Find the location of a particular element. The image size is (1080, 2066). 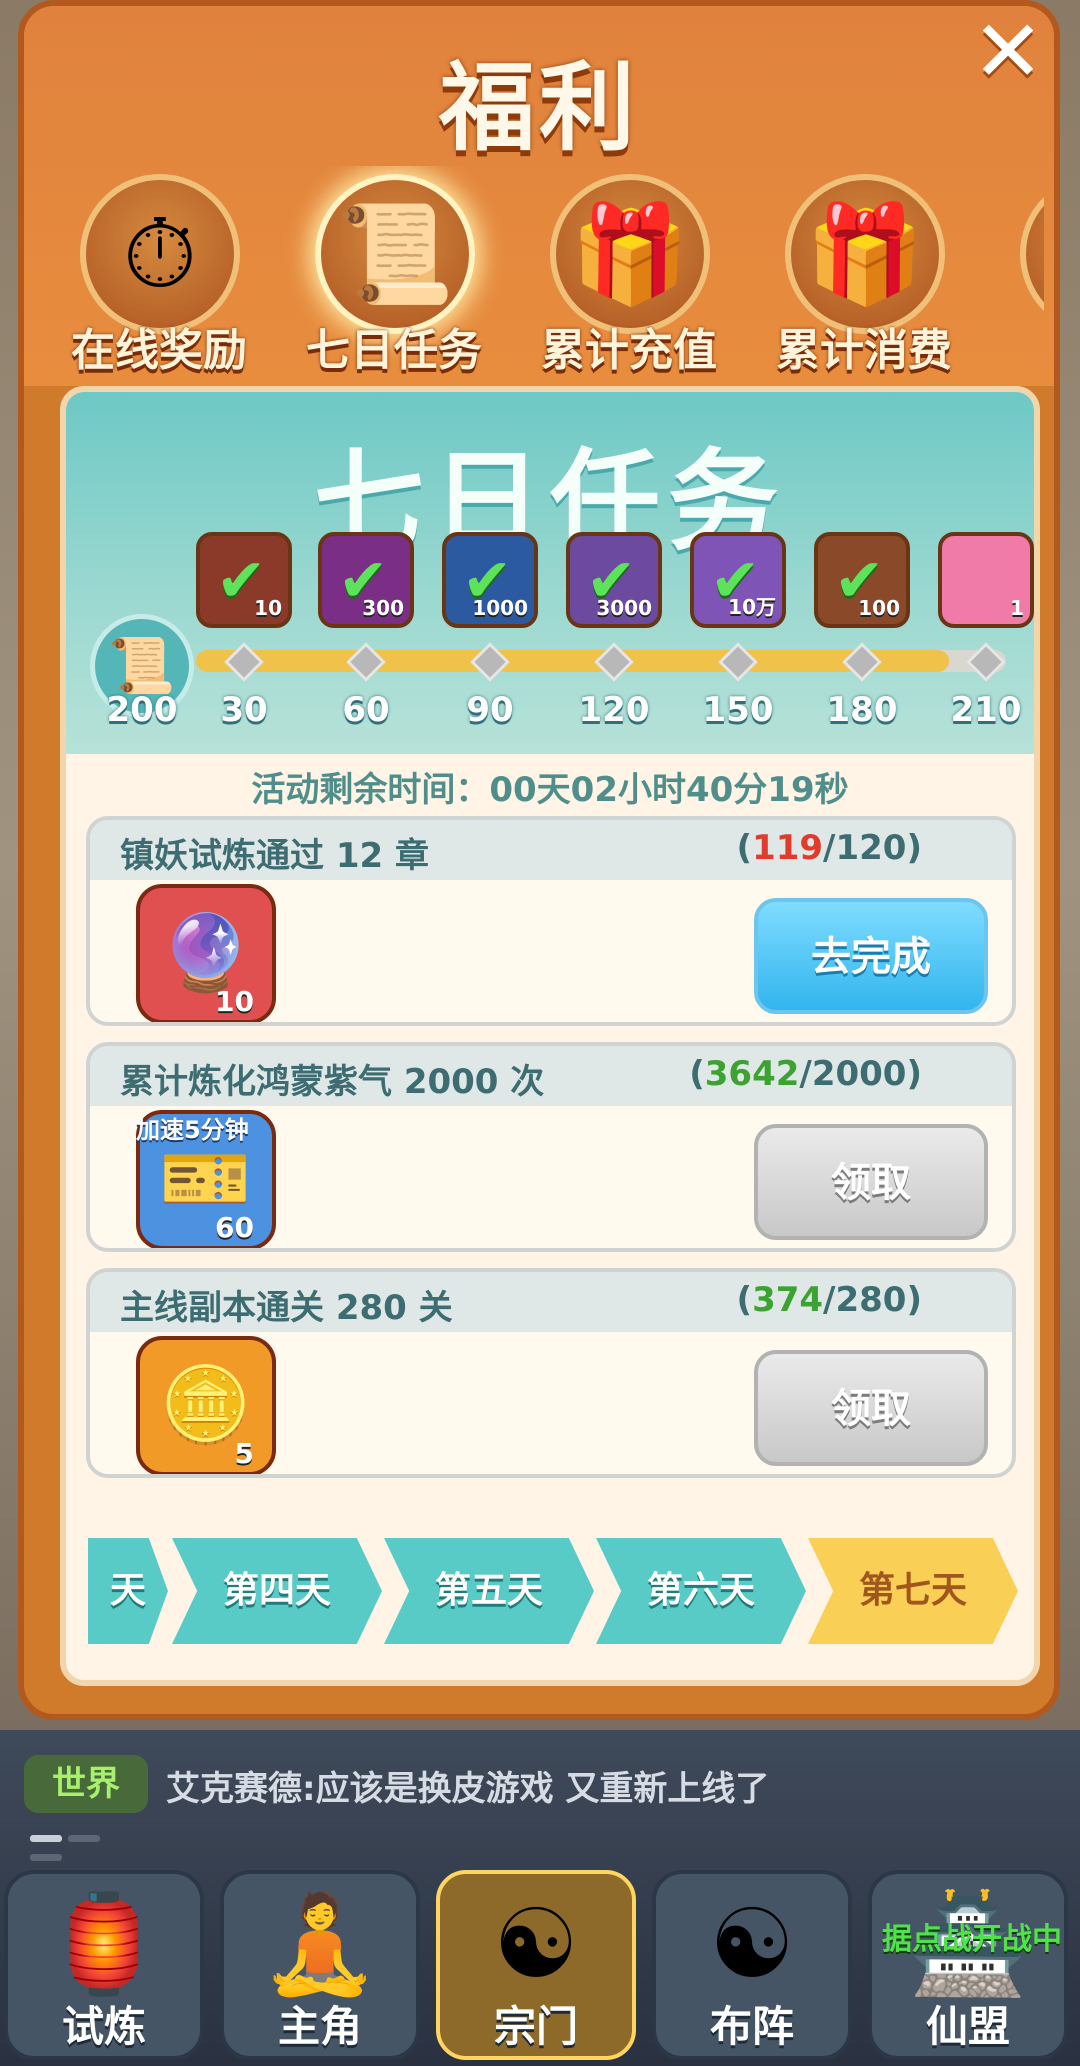

task-title: 主线副本通关 280 关 is located at coordinates (286, 1308).